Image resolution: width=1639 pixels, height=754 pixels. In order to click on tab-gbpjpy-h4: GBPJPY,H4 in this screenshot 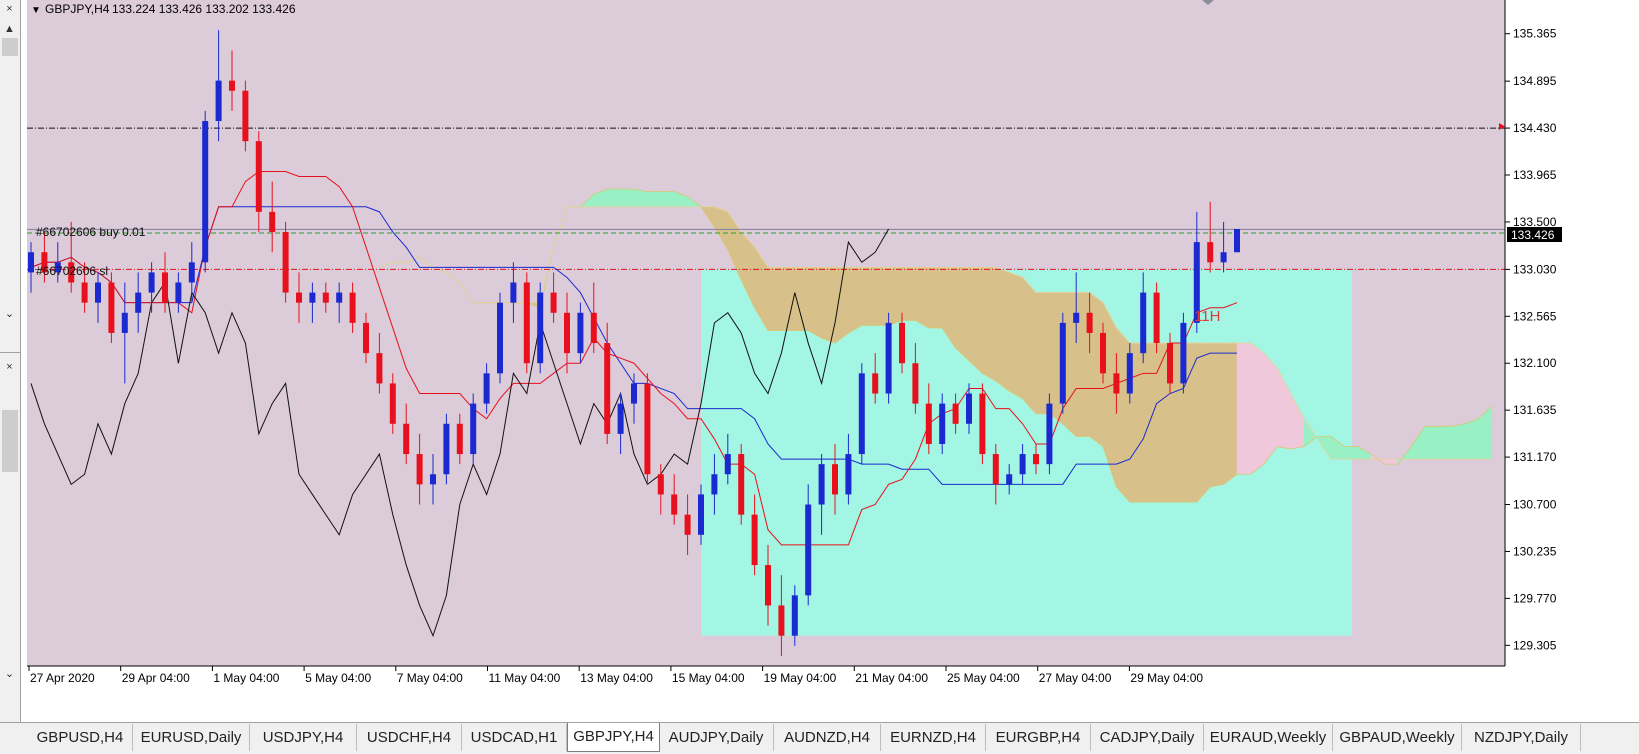, I will do `click(613, 737)`.